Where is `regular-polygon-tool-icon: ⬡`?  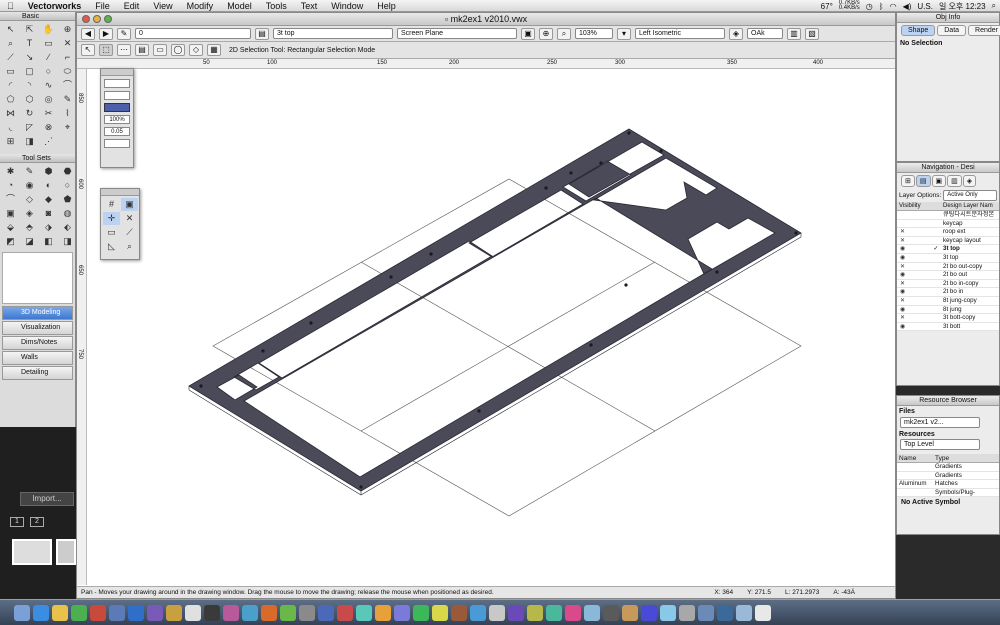 regular-polygon-tool-icon: ⬡ is located at coordinates (29, 99).